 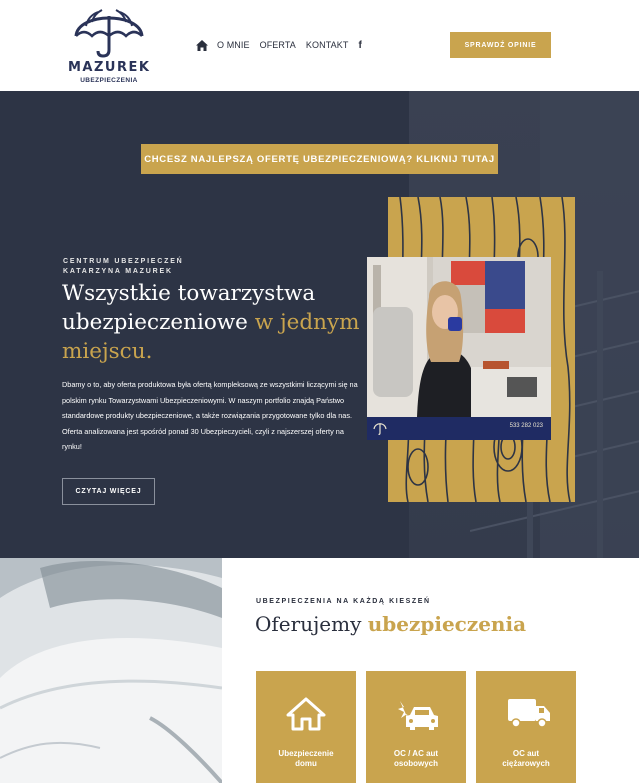 What do you see at coordinates (109, 33) in the screenshot?
I see `umbrella-logo-icon` at bounding box center [109, 33].